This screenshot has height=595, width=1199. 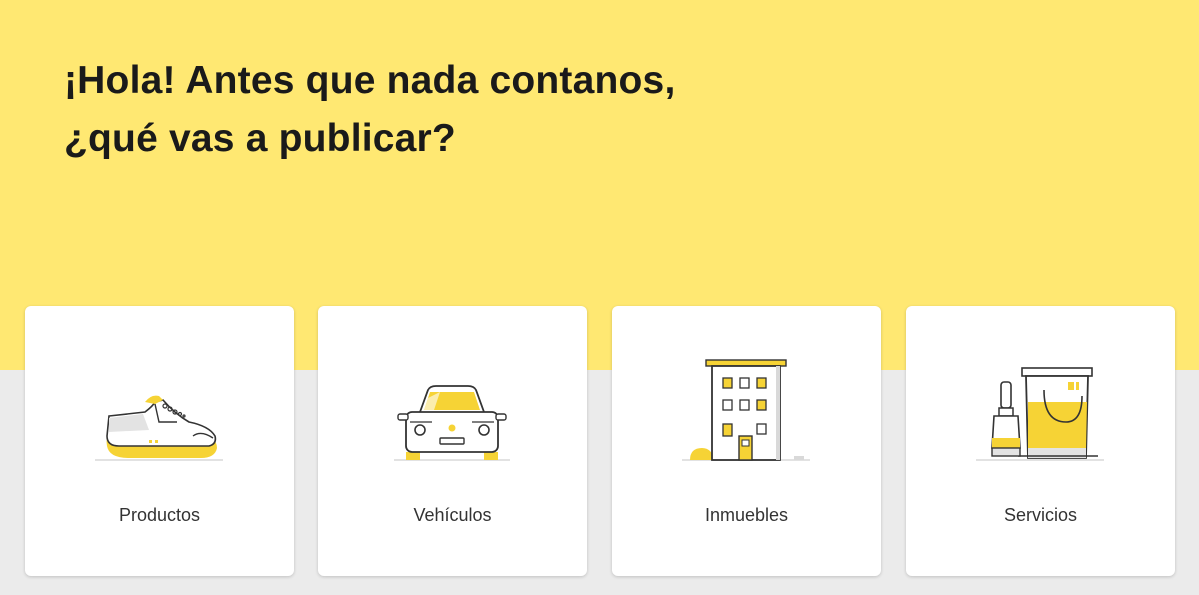 I want to click on paint-bucket-icon, so click(x=1040, y=408).